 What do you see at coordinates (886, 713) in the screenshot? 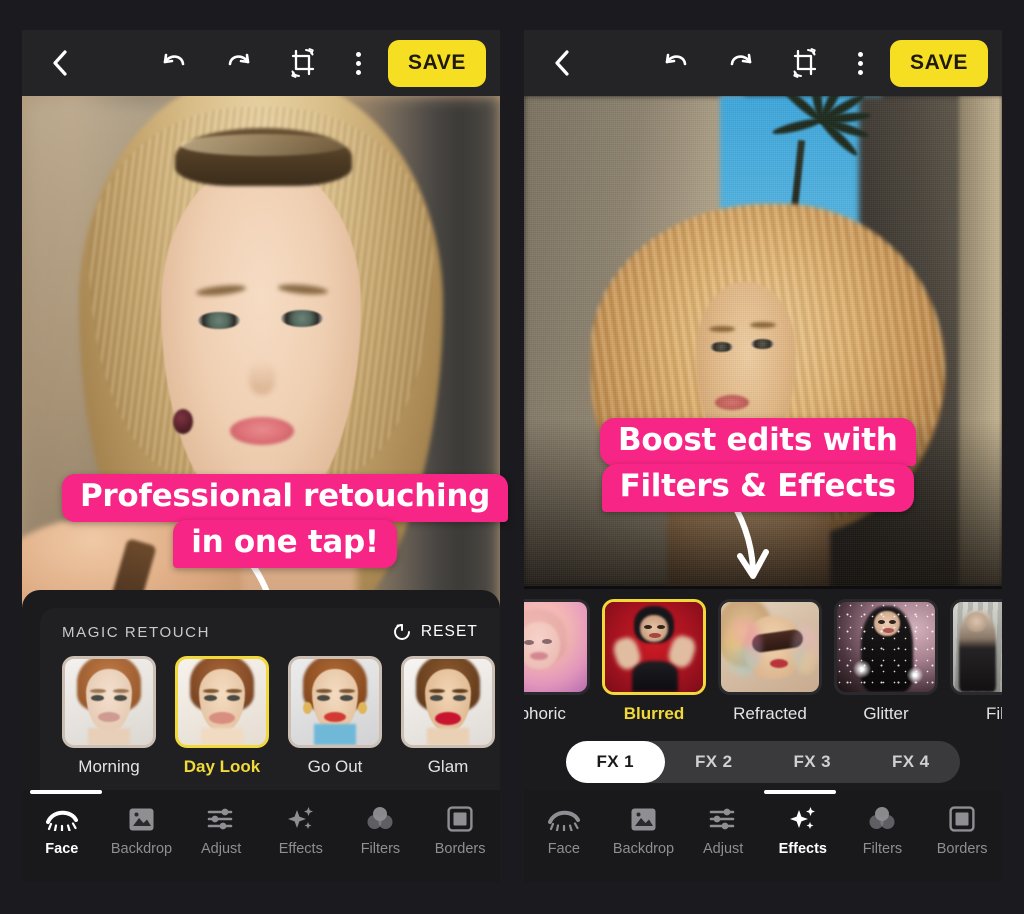
I see `effect-label: Glitter` at bounding box center [886, 713].